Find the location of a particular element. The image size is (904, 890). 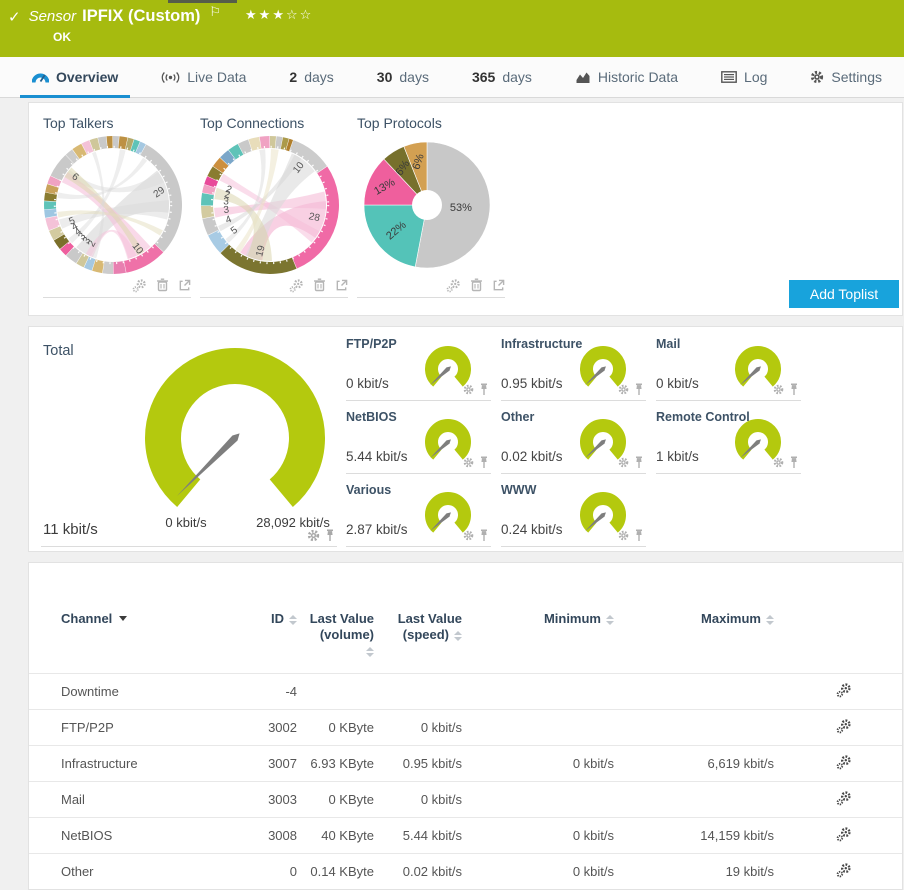

tab-log: Log is located at coordinates (744, 77).